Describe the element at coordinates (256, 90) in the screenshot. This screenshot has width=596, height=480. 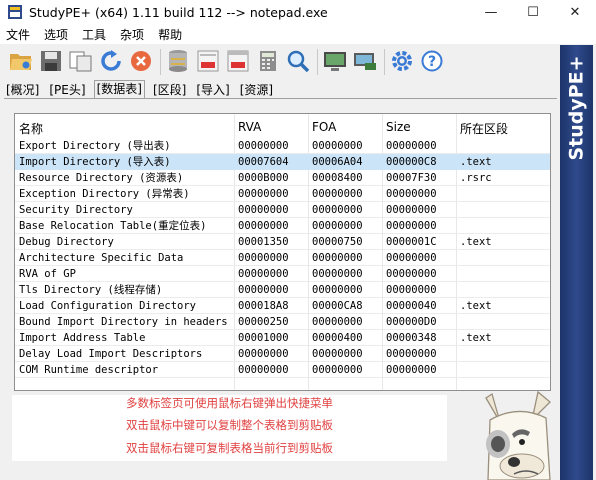
I see `tab-resources: [资源]` at that location.